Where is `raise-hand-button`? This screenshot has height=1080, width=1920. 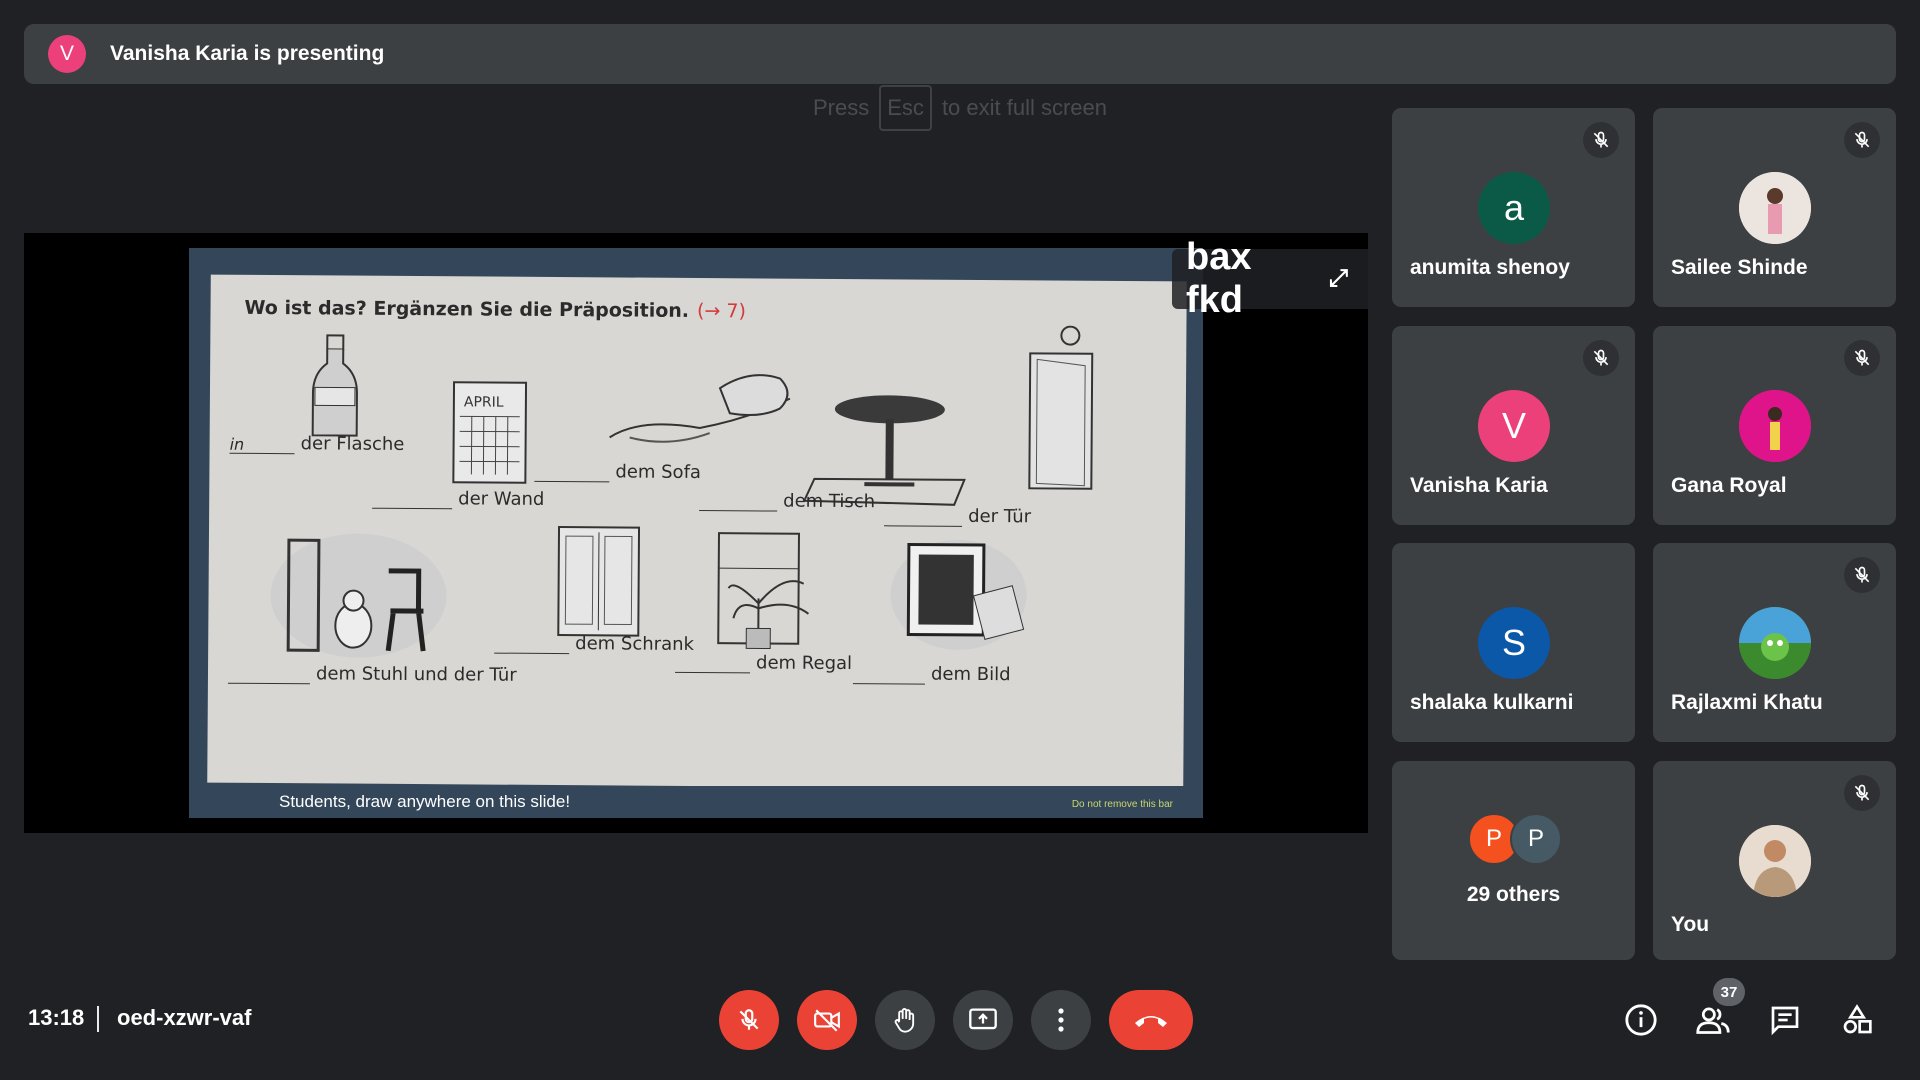 raise-hand-button is located at coordinates (905, 1020).